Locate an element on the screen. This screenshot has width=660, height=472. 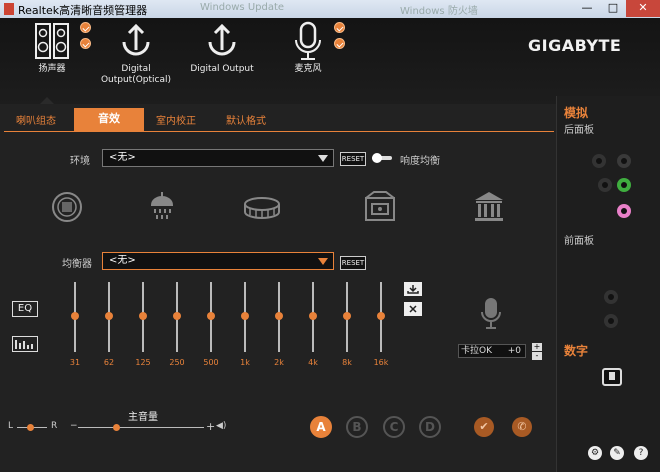
tab-speaker-config: 喇叭组态 is located at coordinates (36, 119).